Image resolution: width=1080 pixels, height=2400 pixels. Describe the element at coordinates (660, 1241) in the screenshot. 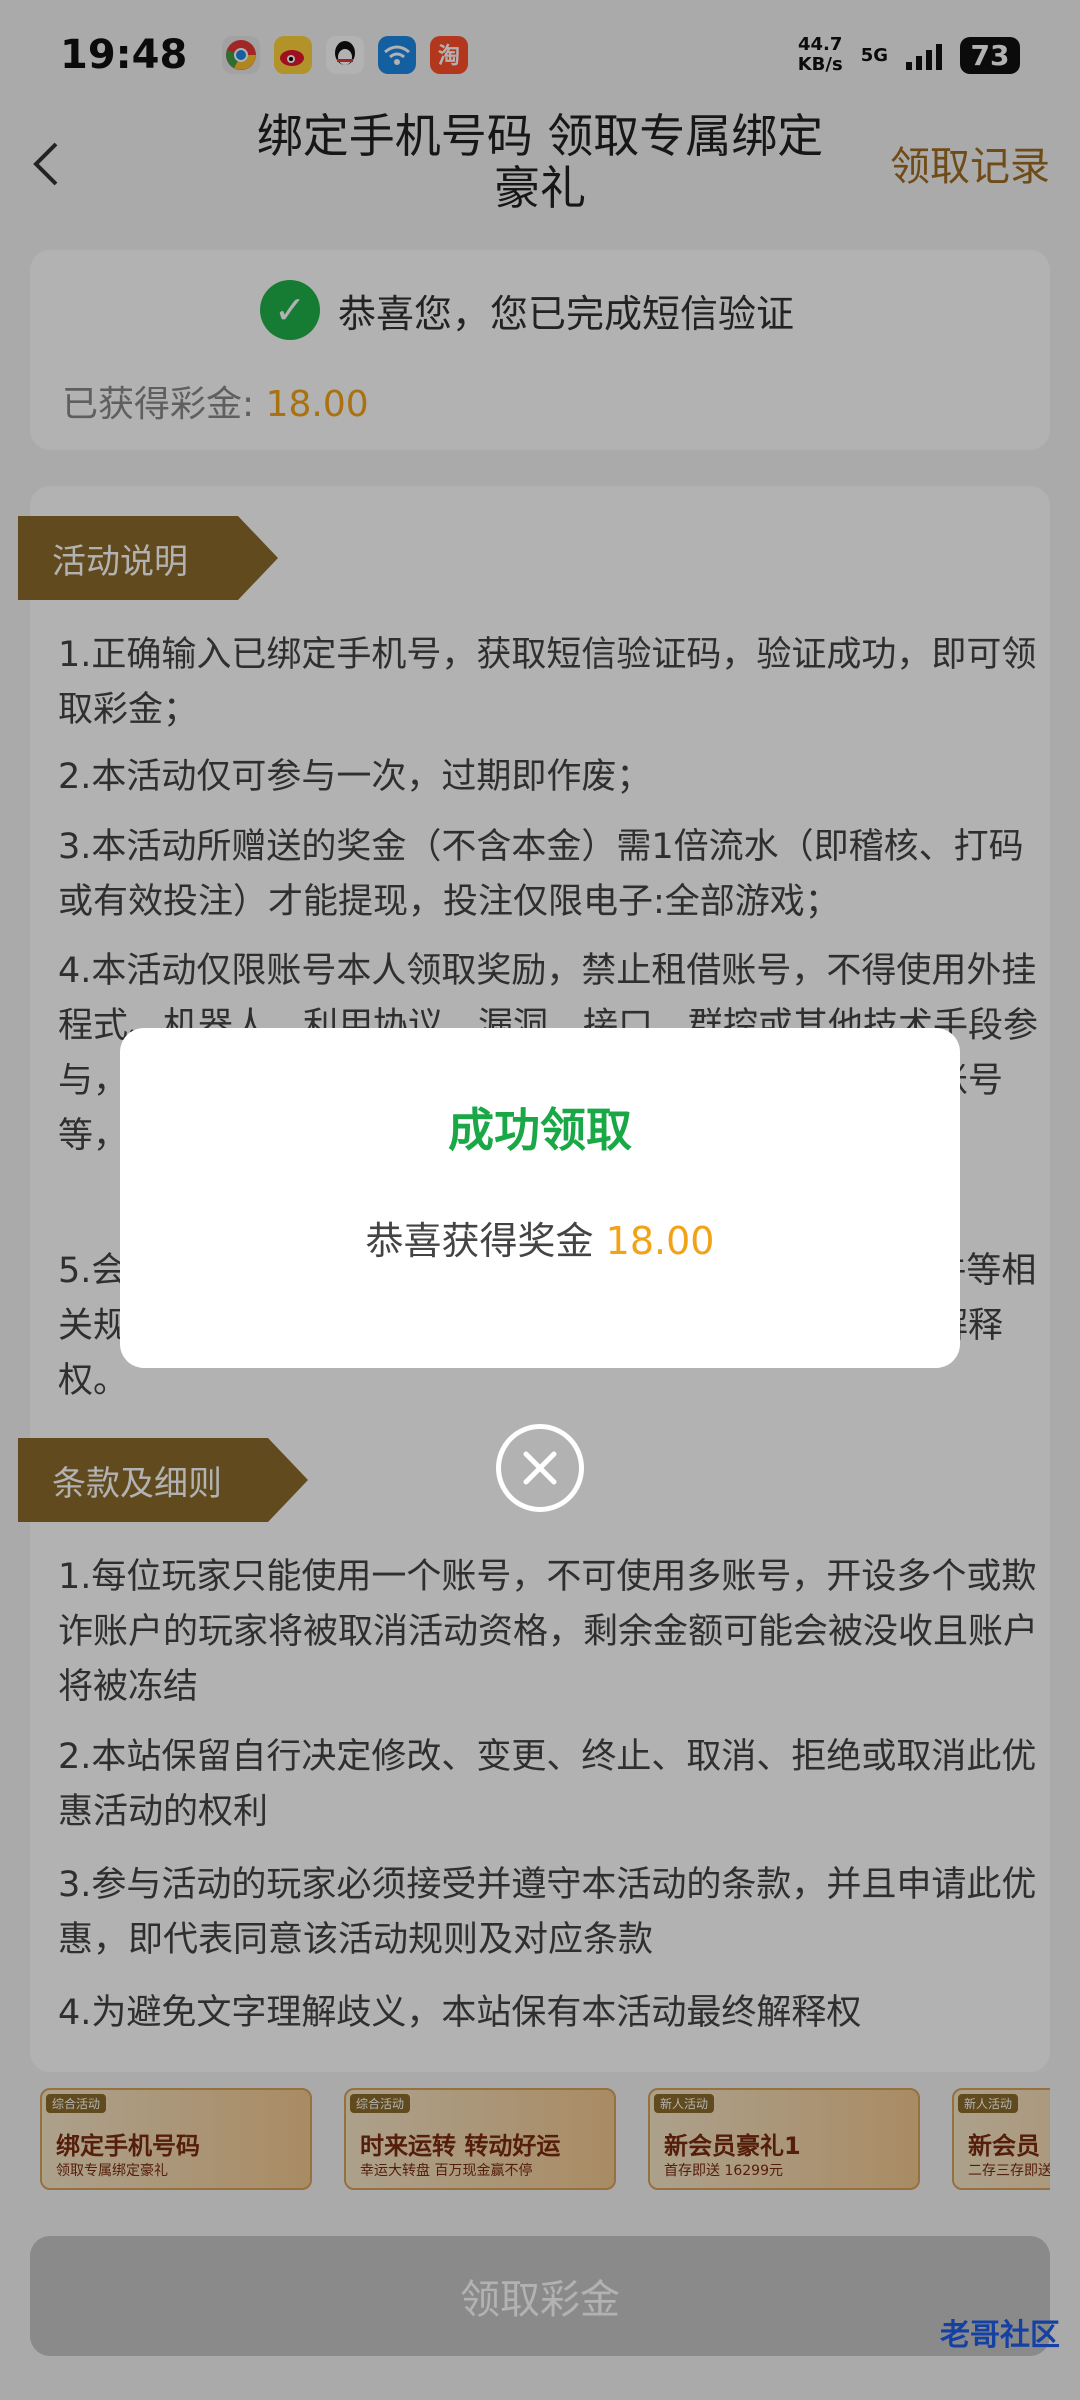

I see `dialog-amount: 18.00` at that location.